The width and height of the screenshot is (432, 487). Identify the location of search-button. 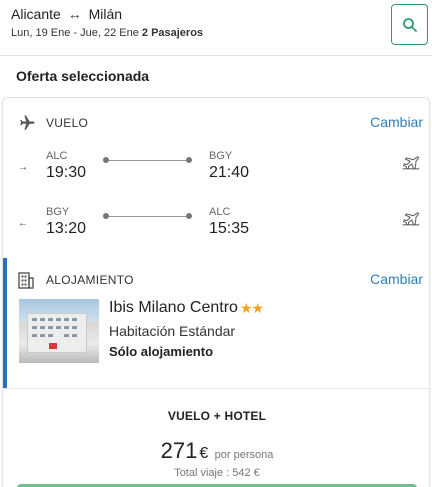
(409, 24).